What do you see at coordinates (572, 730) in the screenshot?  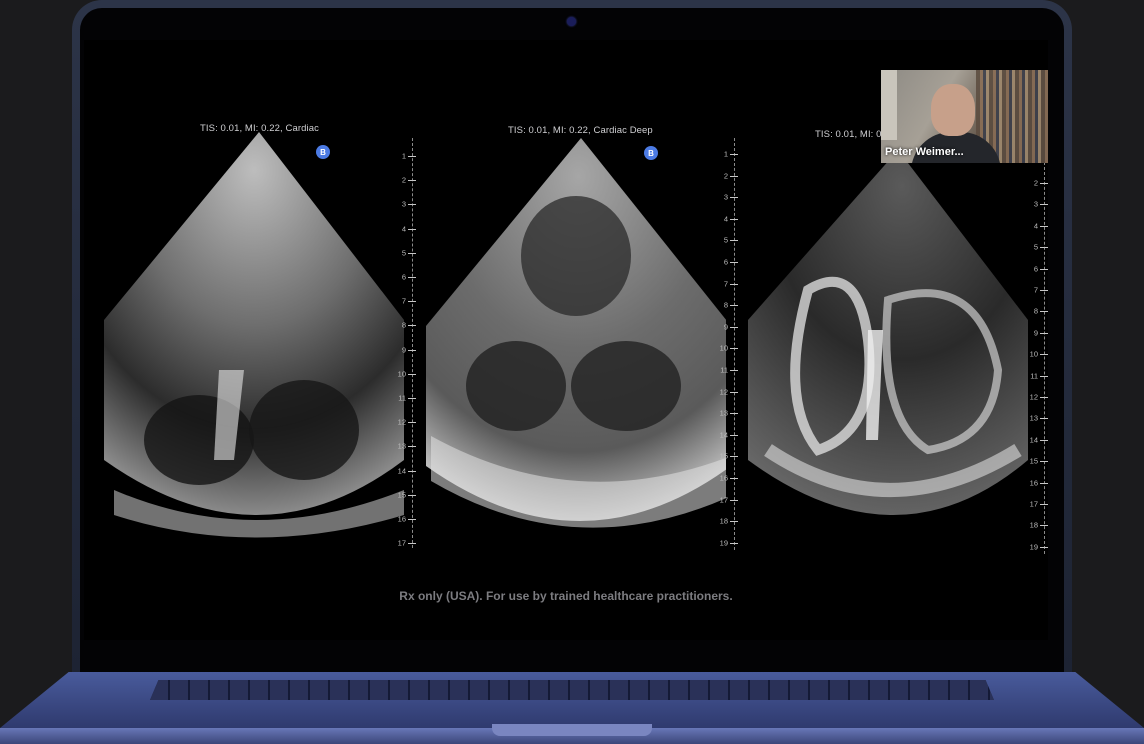 I see `laptop-opening-notch` at bounding box center [572, 730].